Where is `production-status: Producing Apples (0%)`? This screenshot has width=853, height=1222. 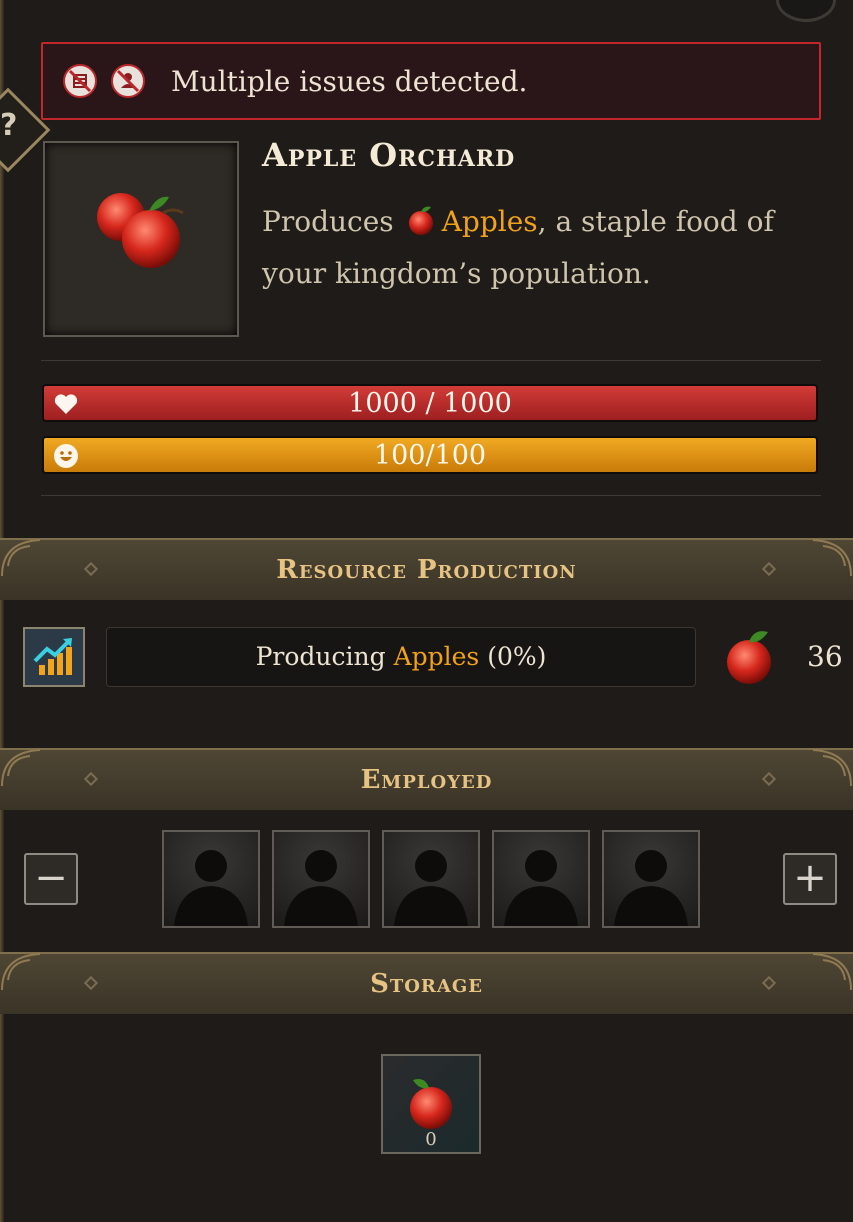 production-status: Producing Apples (0%) is located at coordinates (401, 657).